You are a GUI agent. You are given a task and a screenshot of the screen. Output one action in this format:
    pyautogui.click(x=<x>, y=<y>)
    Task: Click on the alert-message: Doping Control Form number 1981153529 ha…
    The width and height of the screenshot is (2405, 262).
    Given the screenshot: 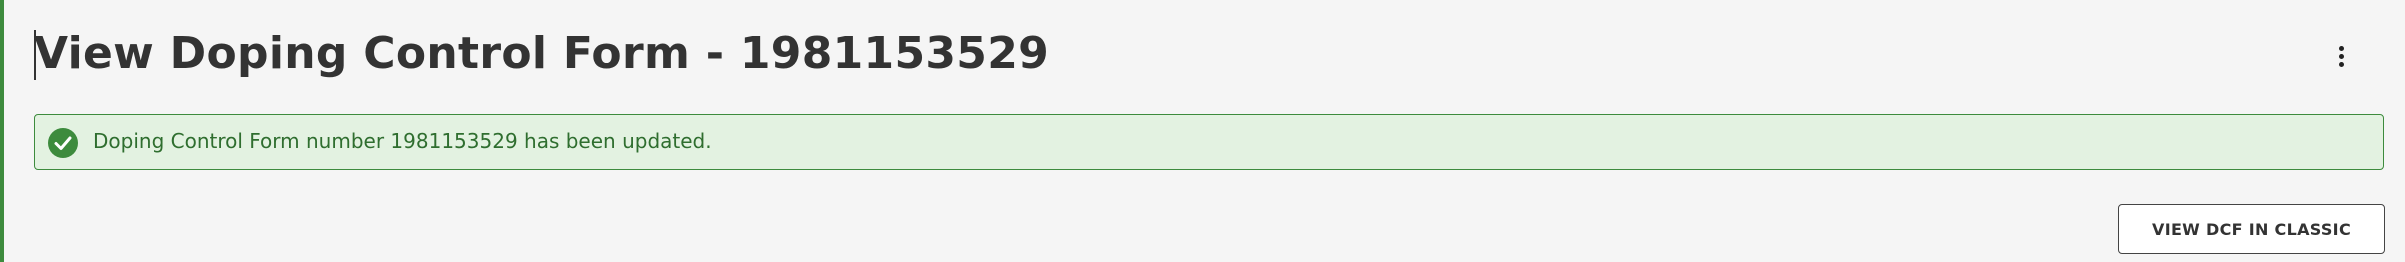 What is the action you would take?
    pyautogui.click(x=402, y=141)
    